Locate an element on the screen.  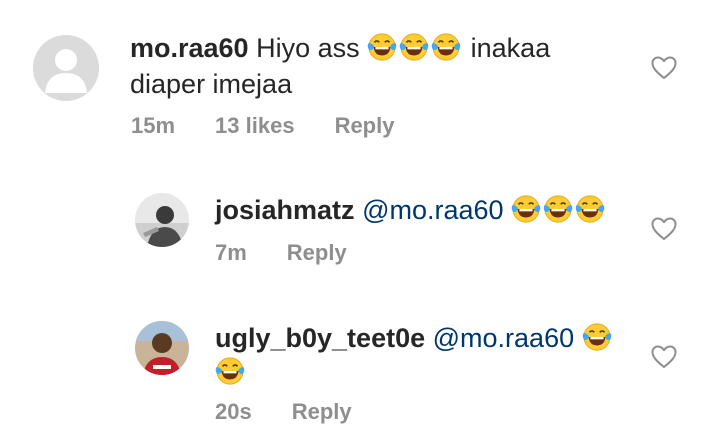
timestamp: 20s is located at coordinates (233, 411).